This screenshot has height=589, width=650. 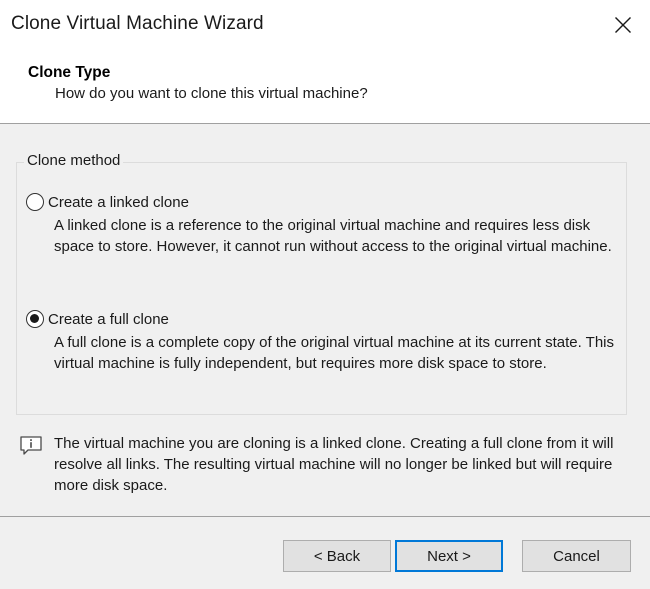 I want to click on linked-clone-label: Create a linked clone, so click(x=118, y=202).